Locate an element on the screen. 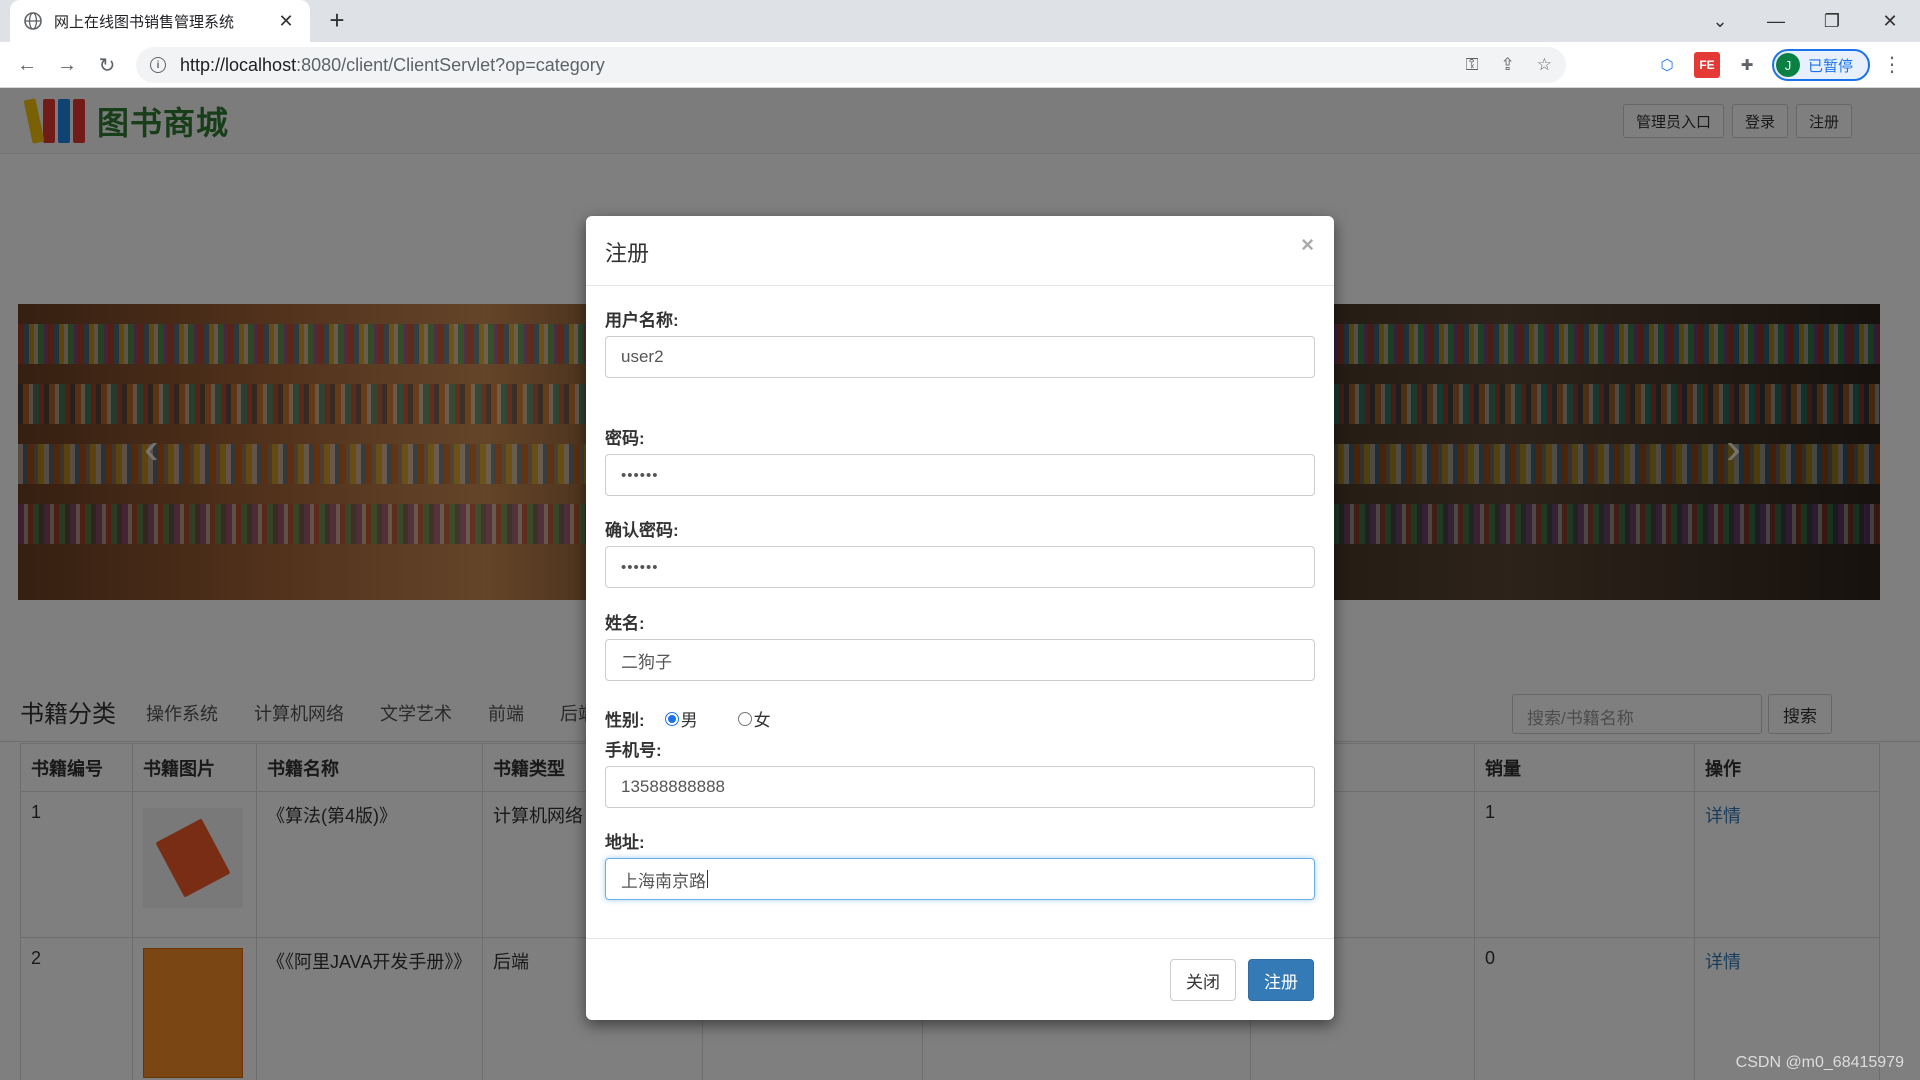  address-group: 地址: 上海南京路 is located at coordinates (960, 864).